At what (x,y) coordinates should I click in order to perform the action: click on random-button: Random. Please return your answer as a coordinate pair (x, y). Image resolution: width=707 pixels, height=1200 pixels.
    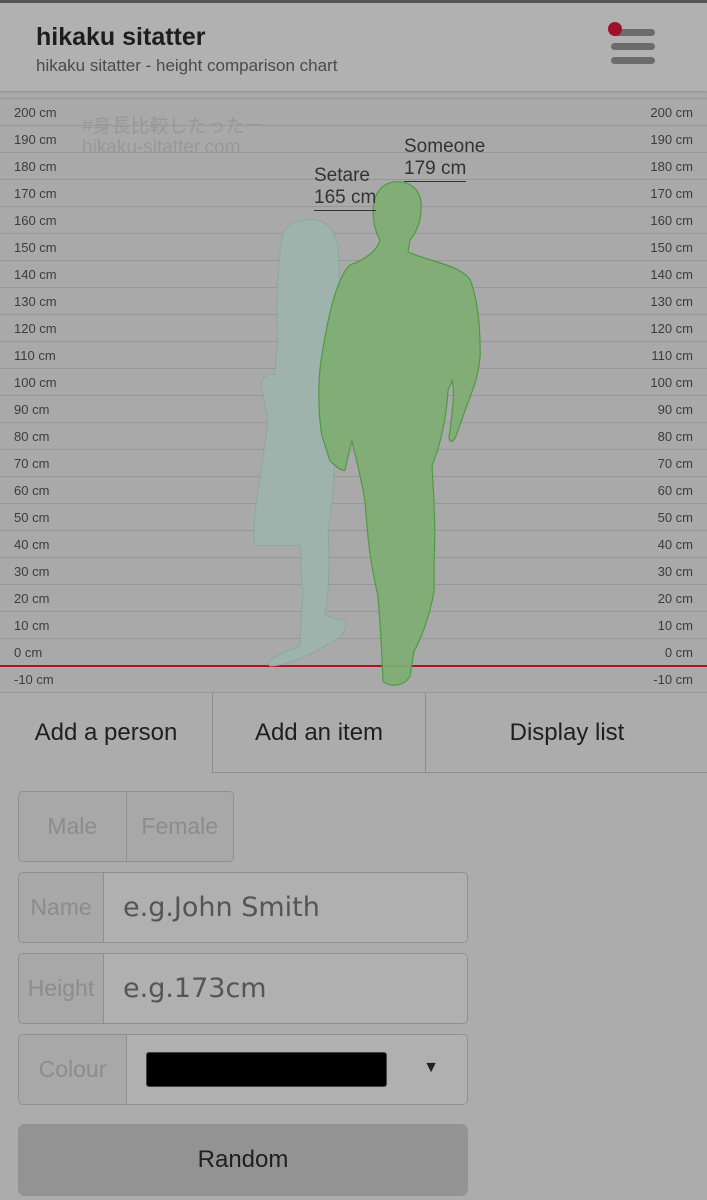
    Looking at the image, I should click on (243, 1160).